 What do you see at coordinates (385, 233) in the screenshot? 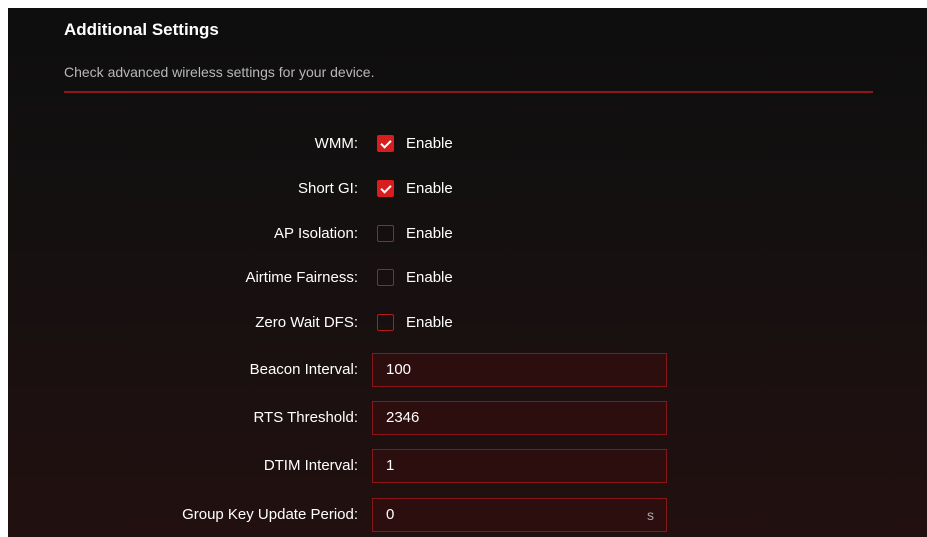
I see `ap-isolation-checkbox` at bounding box center [385, 233].